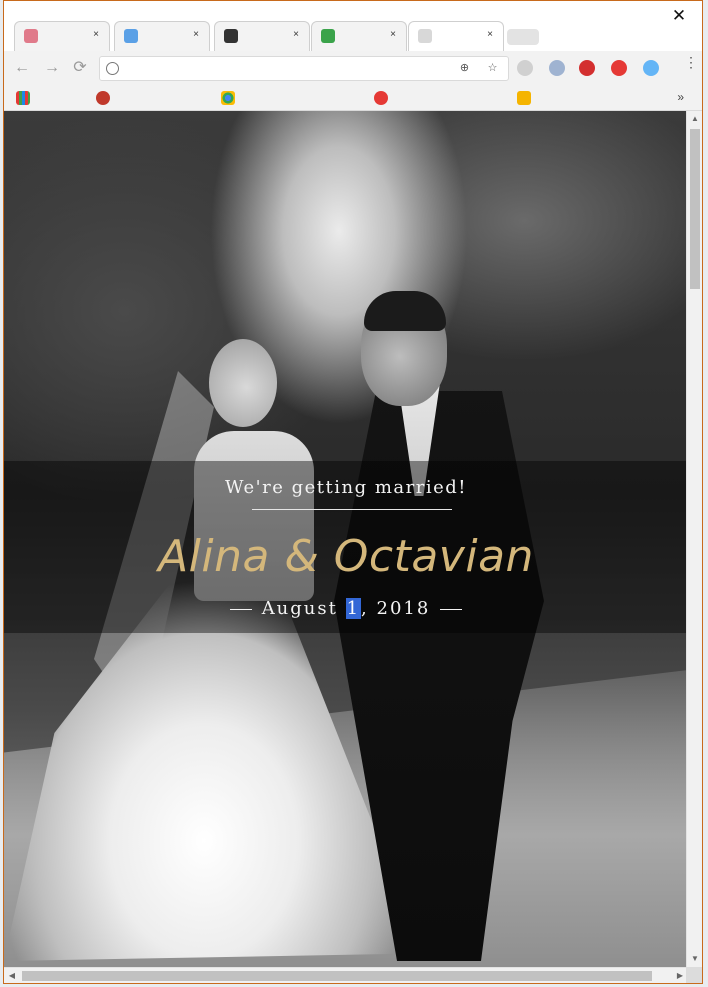  What do you see at coordinates (346, 556) in the screenshot?
I see `couple-names: Alina & Octavian` at bounding box center [346, 556].